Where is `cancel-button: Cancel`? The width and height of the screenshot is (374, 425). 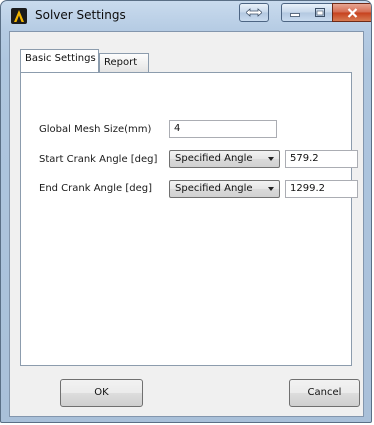
cancel-button: Cancel is located at coordinates (324, 393).